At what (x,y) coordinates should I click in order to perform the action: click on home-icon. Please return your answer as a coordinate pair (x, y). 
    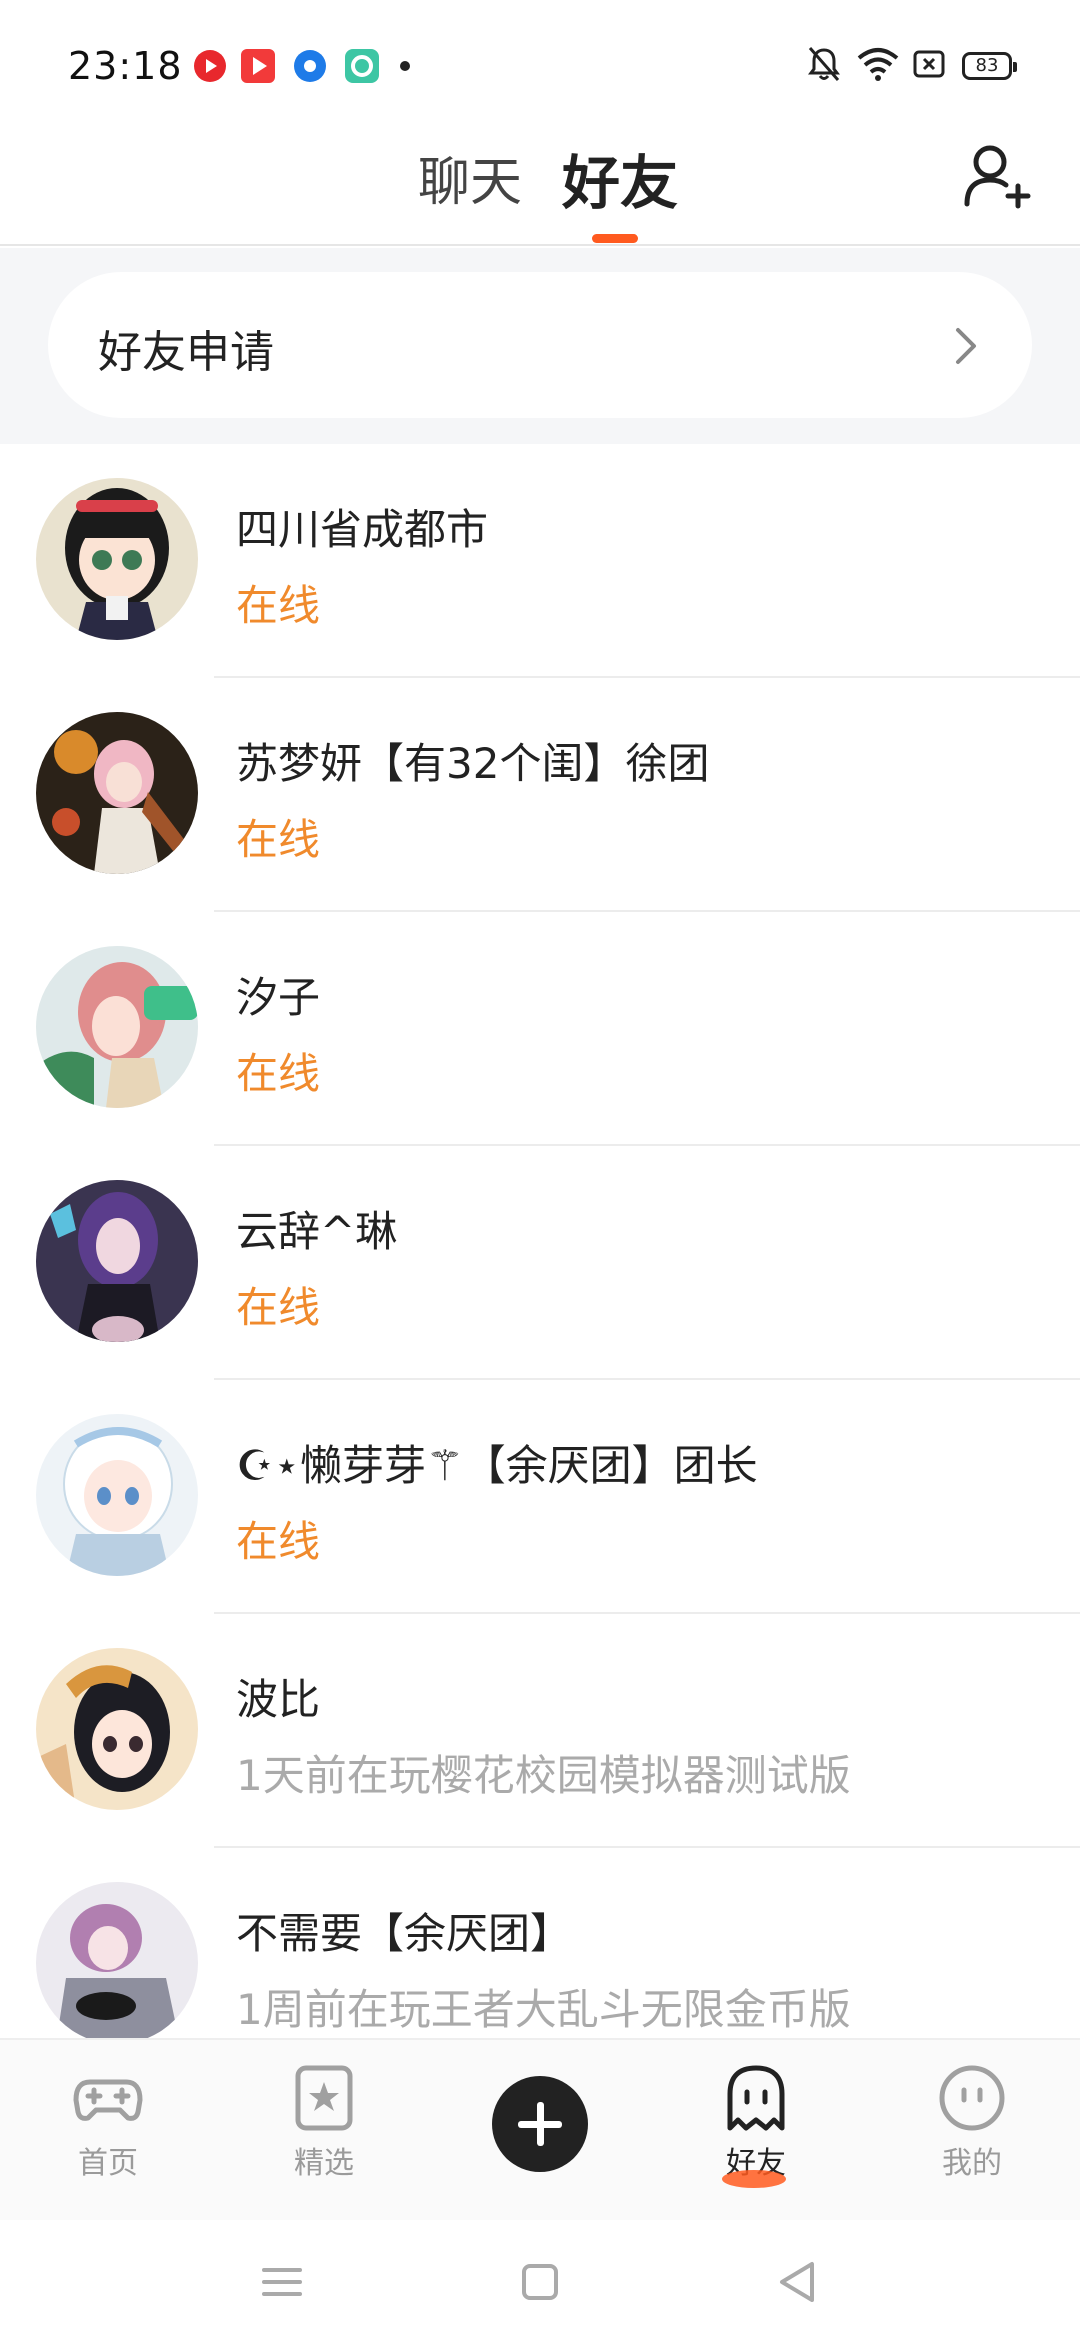
    Looking at the image, I should click on (540, 2282).